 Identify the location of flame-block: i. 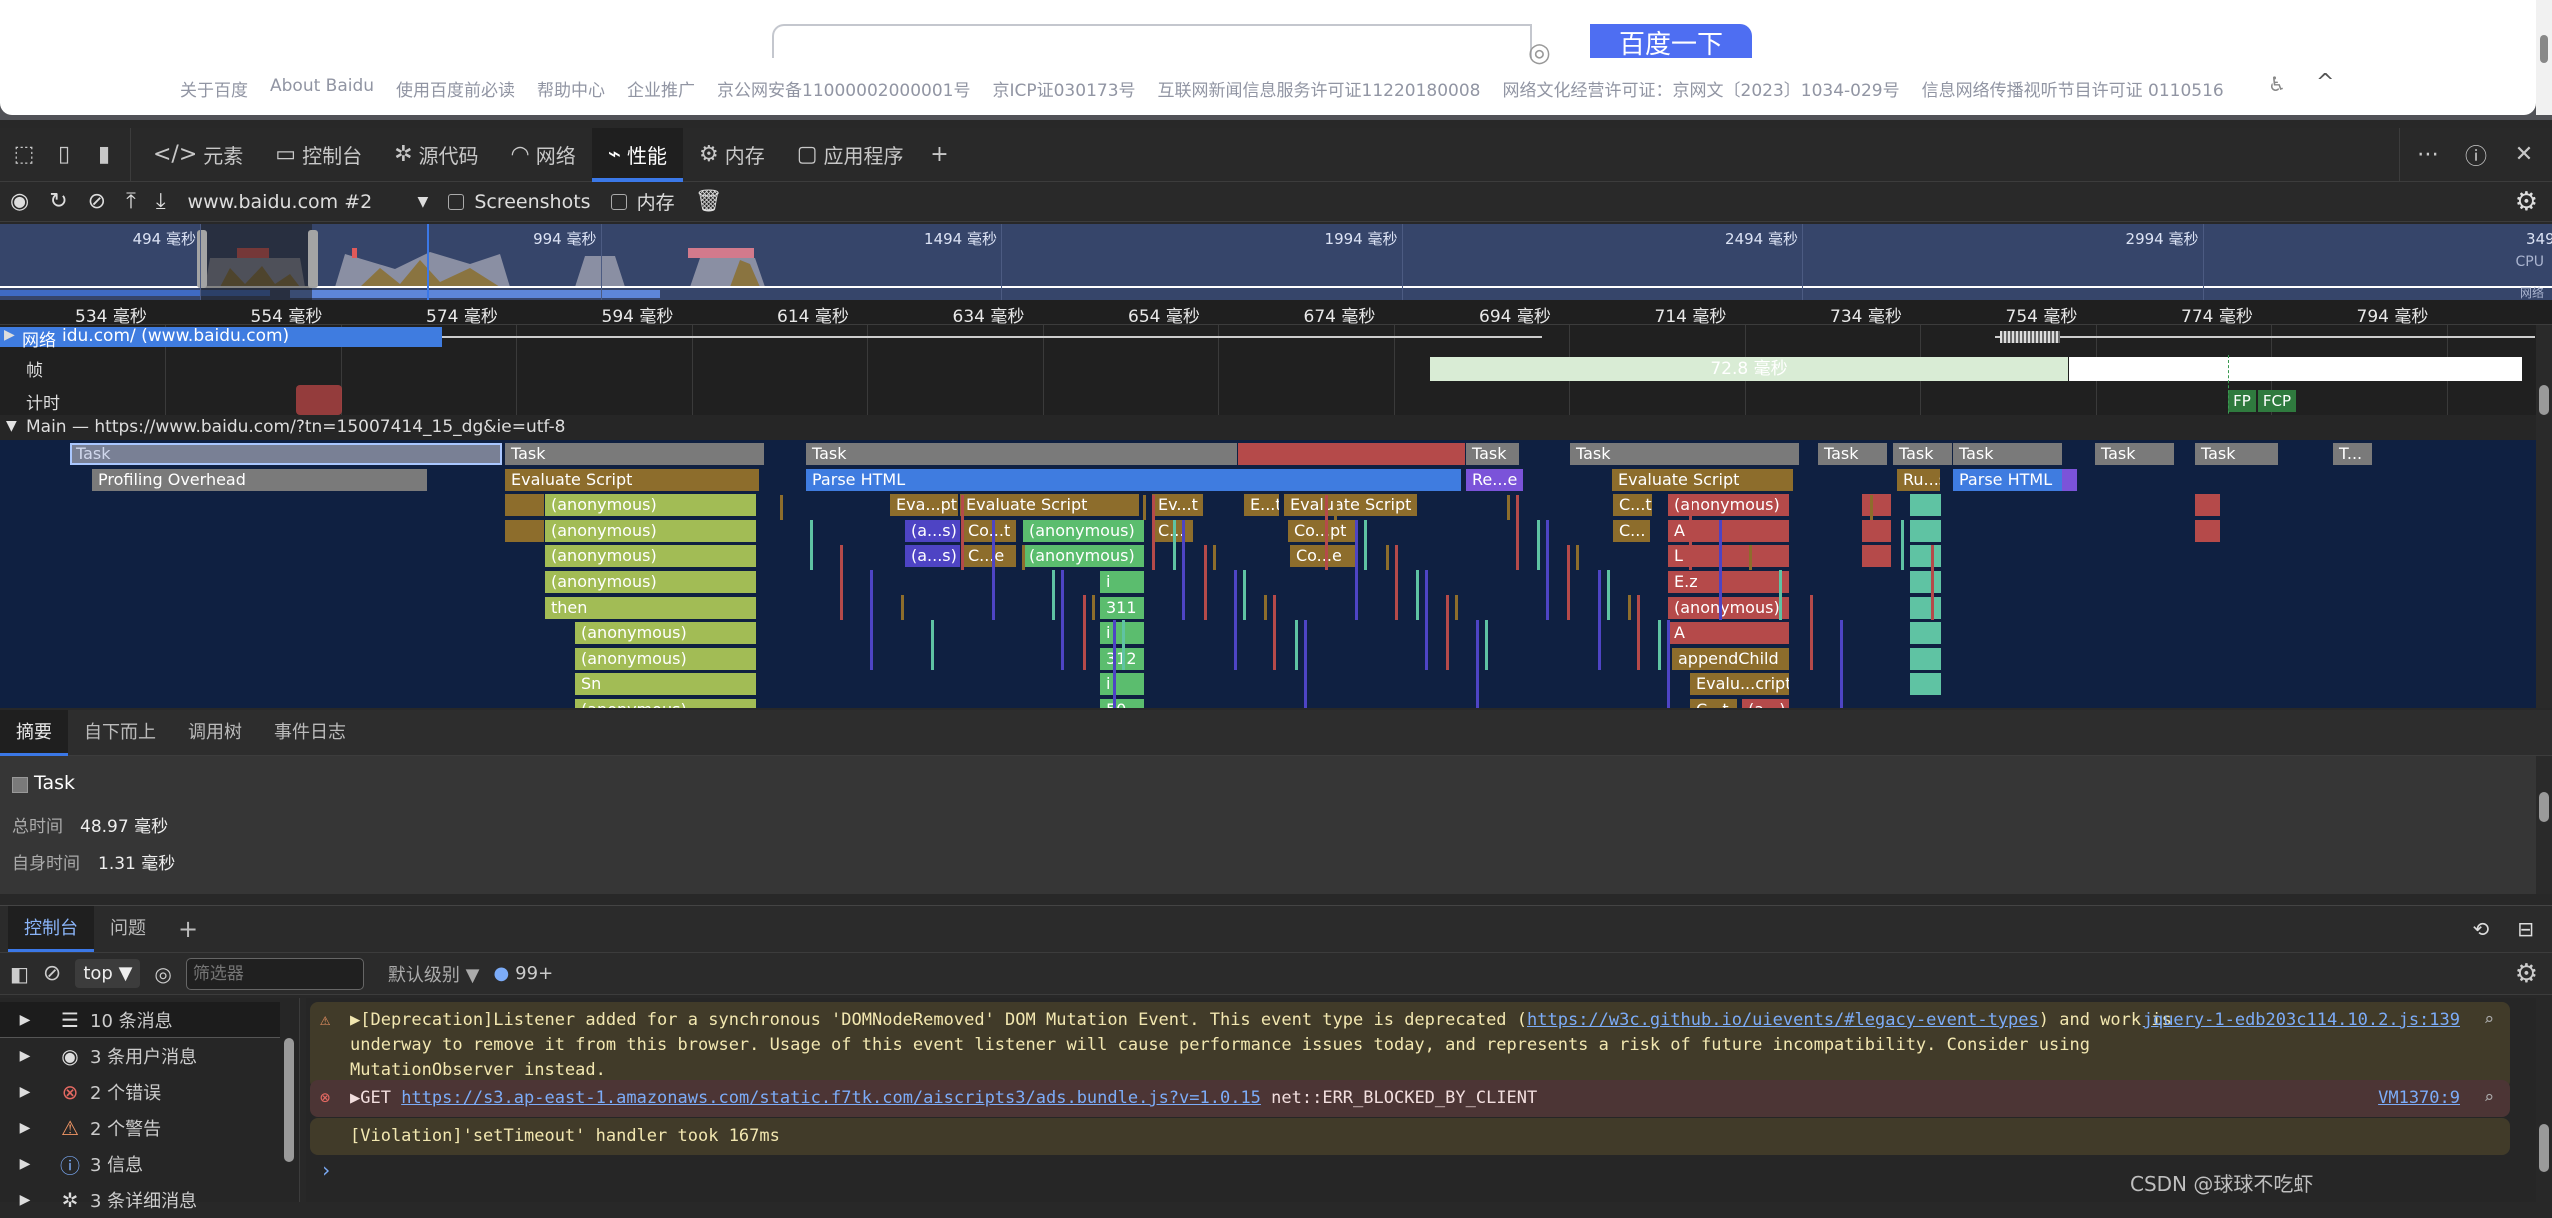
(1122, 582).